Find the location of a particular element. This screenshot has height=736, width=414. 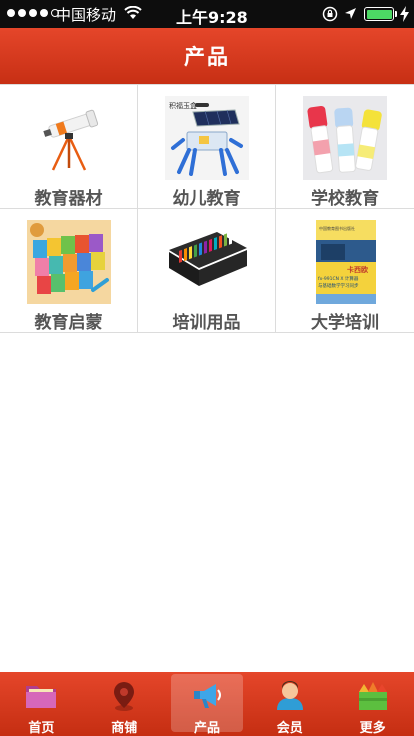

product-label: 学校教育 is located at coordinates (345, 199).